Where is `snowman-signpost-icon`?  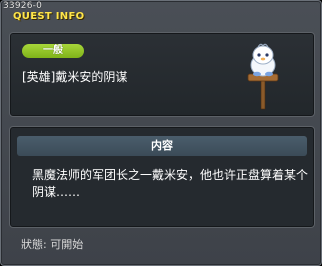
snowman-signpost-icon is located at coordinates (263, 76).